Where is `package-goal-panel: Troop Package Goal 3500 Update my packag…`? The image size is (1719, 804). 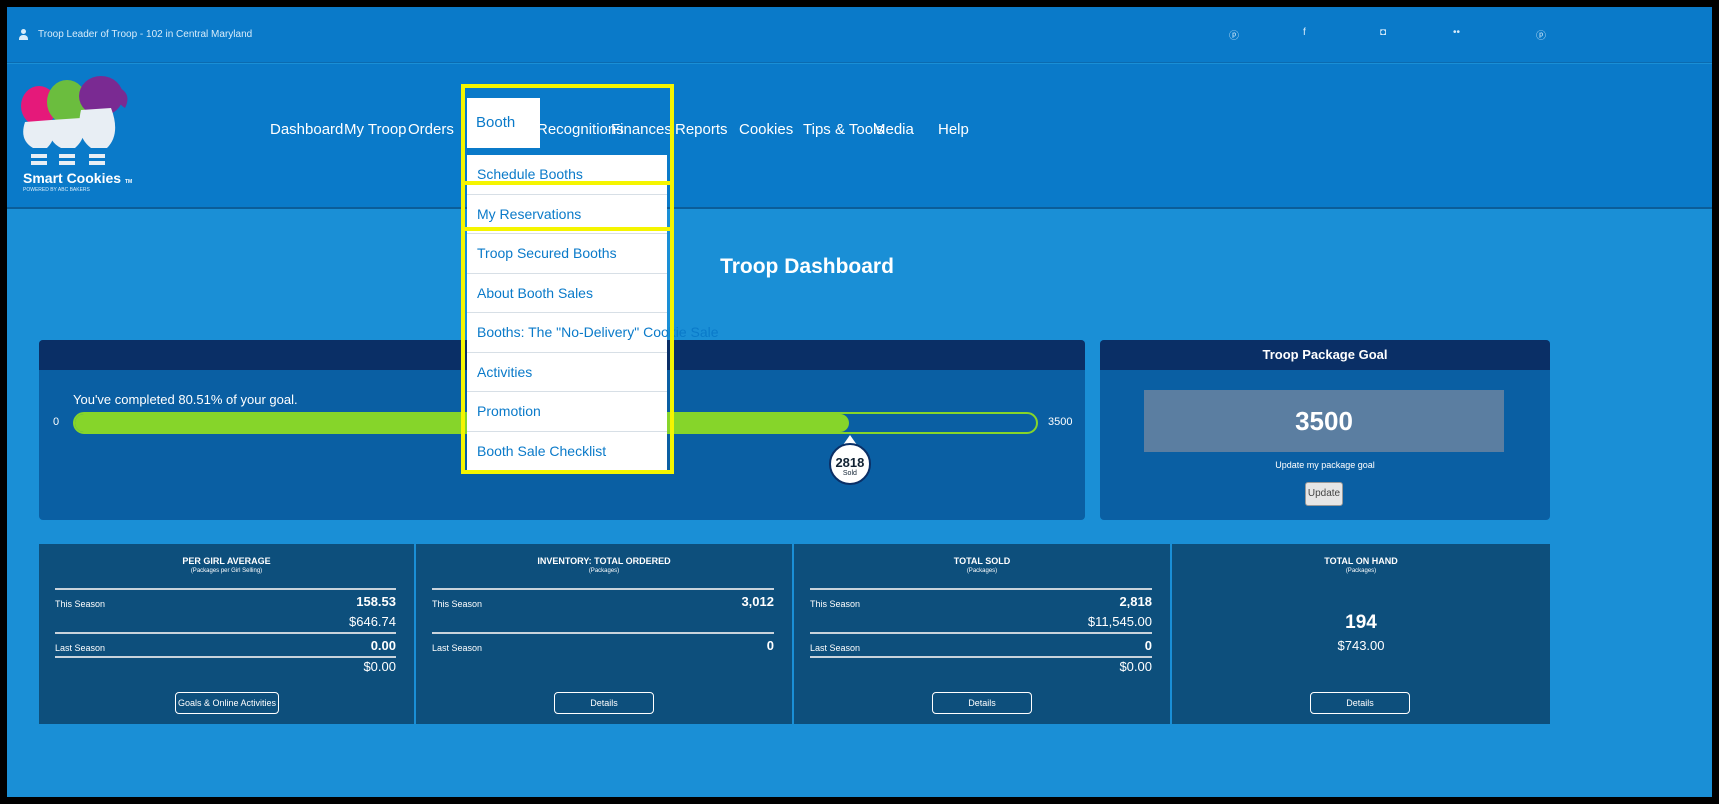
package-goal-panel: Troop Package Goal 3500 Update my packag… is located at coordinates (1325, 430).